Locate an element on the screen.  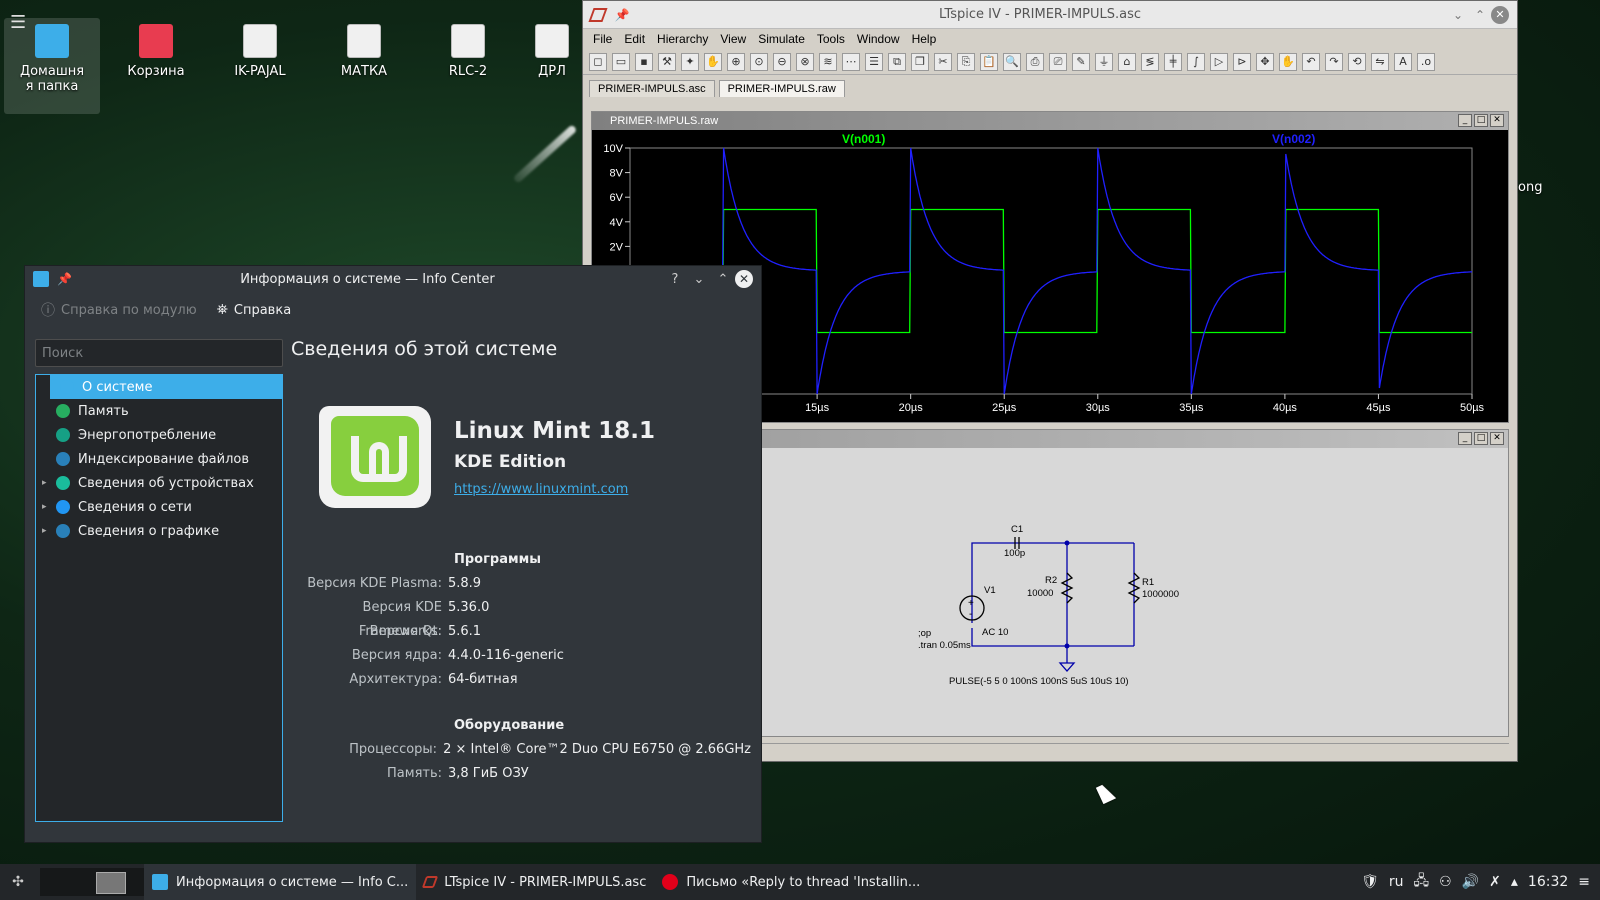
clock: 16:32 is located at coordinates (1548, 882).